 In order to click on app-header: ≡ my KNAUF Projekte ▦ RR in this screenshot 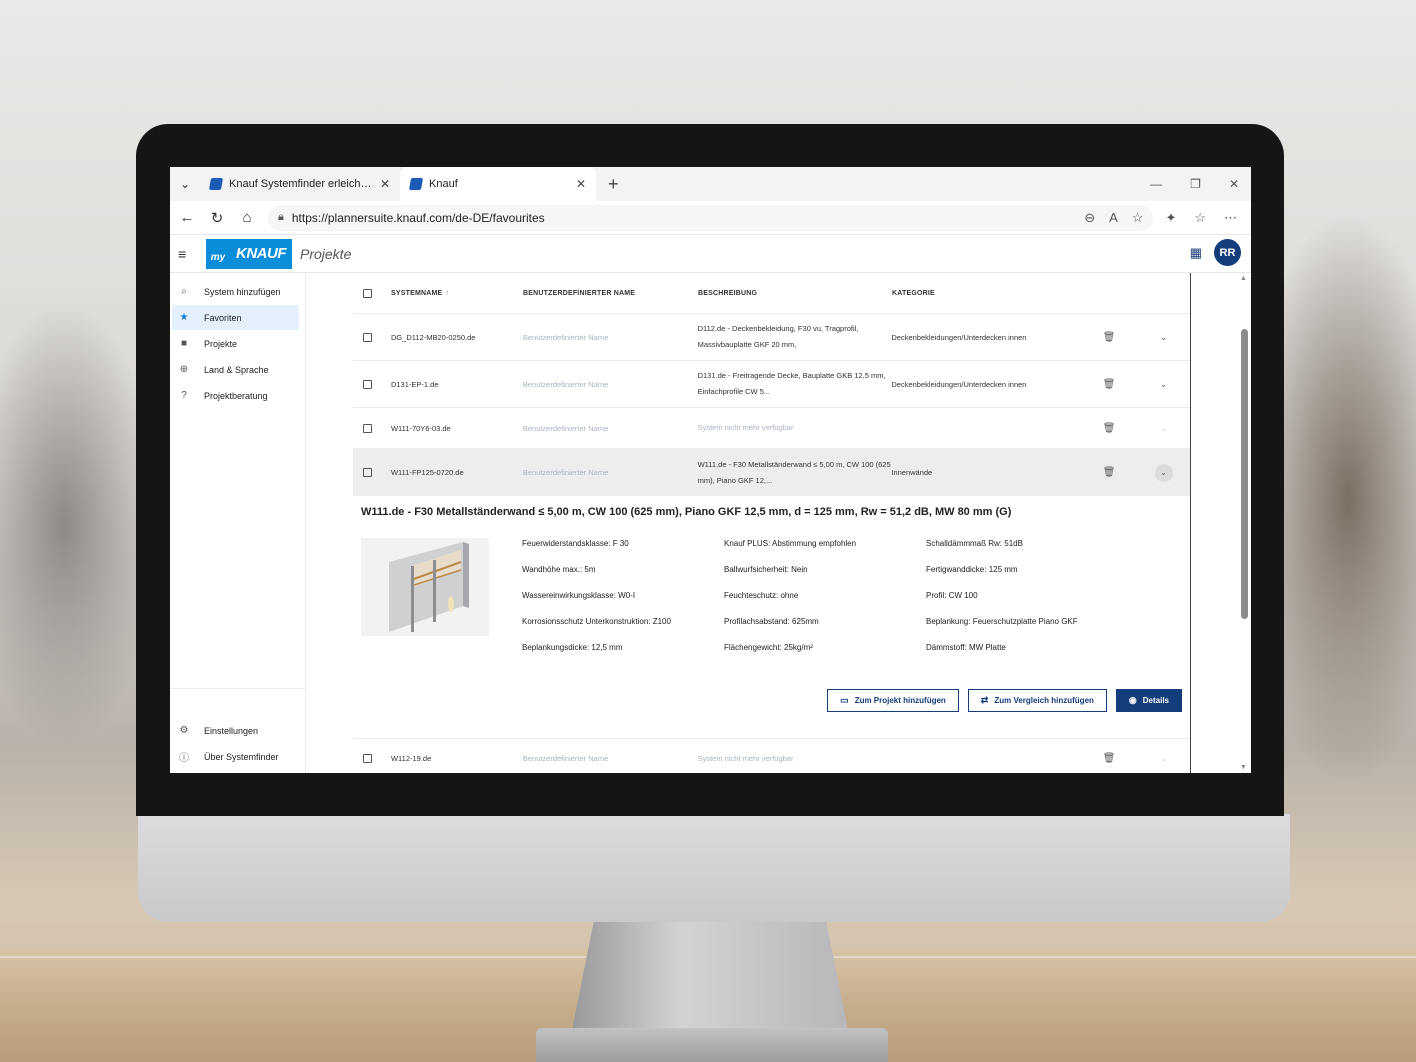, I will do `click(710, 254)`.